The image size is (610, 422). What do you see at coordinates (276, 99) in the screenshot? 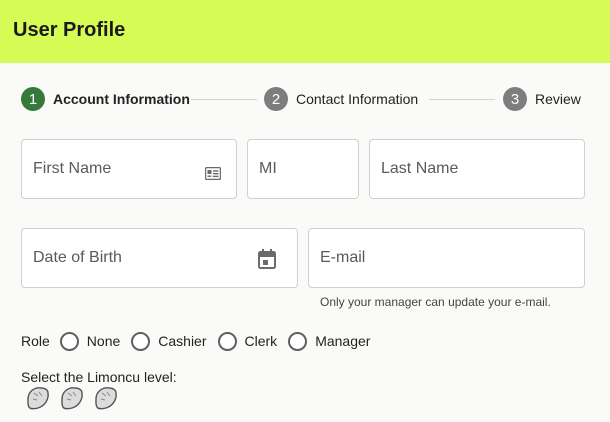
I see `step-number: 2` at bounding box center [276, 99].